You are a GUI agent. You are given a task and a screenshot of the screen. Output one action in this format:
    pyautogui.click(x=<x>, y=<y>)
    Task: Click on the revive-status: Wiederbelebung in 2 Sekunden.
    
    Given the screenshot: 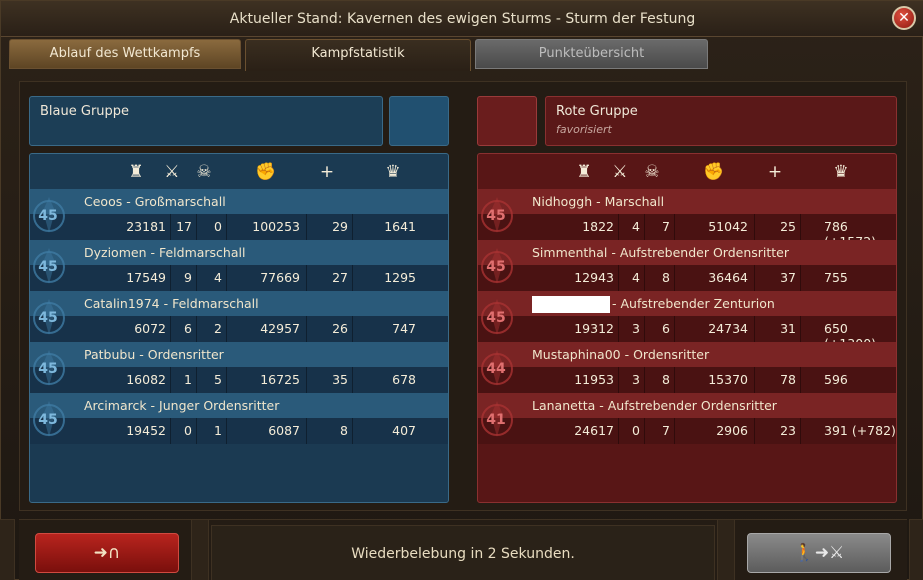 What is the action you would take?
    pyautogui.click(x=463, y=552)
    